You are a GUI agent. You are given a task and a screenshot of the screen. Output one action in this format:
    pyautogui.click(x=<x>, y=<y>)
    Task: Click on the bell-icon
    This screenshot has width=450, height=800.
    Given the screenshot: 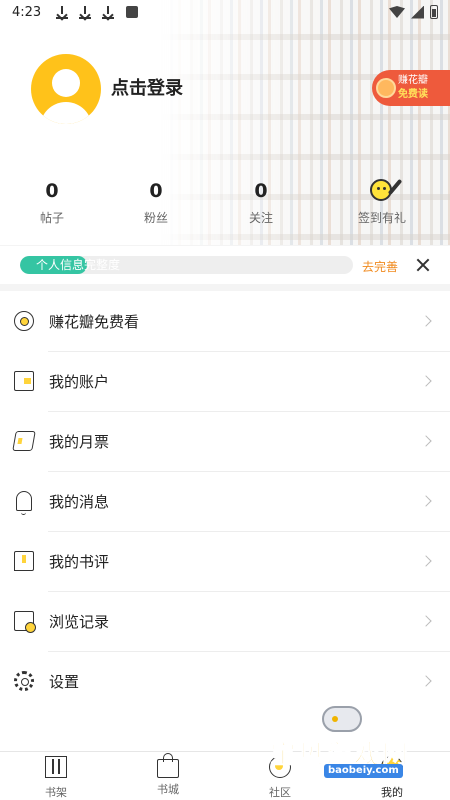 What is the action you would take?
    pyautogui.click(x=24, y=503)
    